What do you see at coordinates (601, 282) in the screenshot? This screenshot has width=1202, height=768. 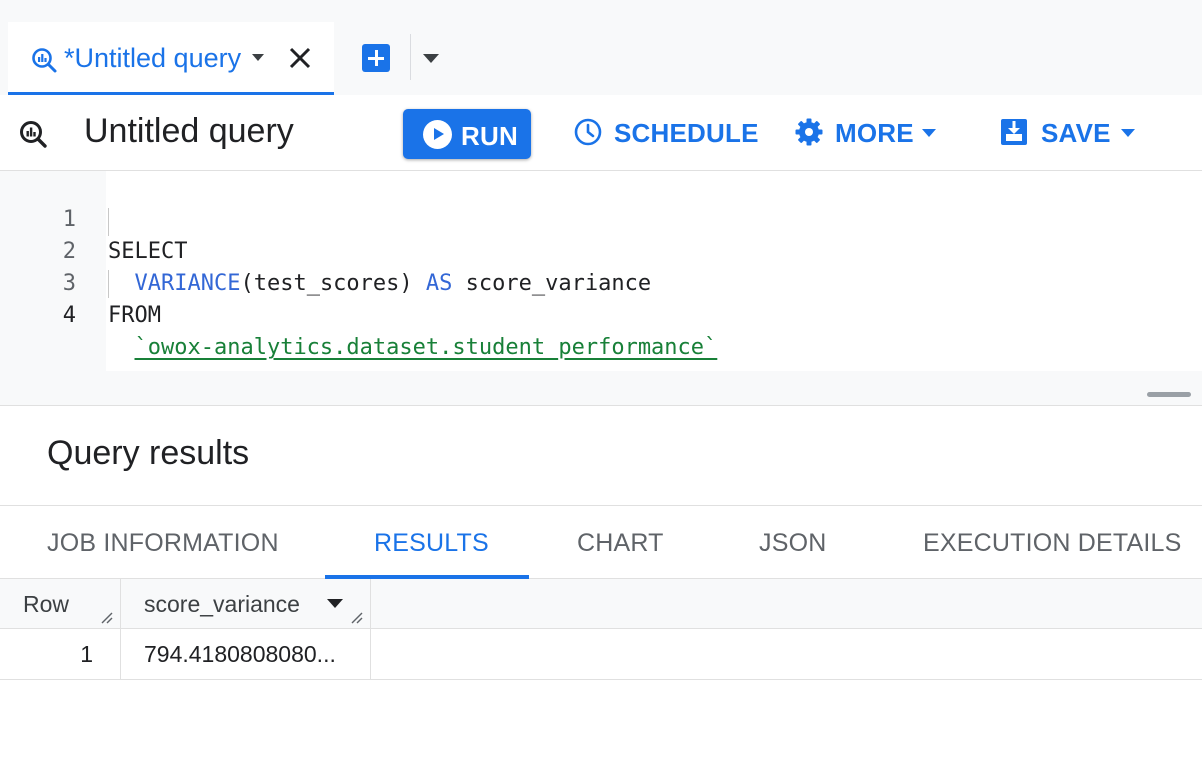 I see `code-line: 3 FROM` at bounding box center [601, 282].